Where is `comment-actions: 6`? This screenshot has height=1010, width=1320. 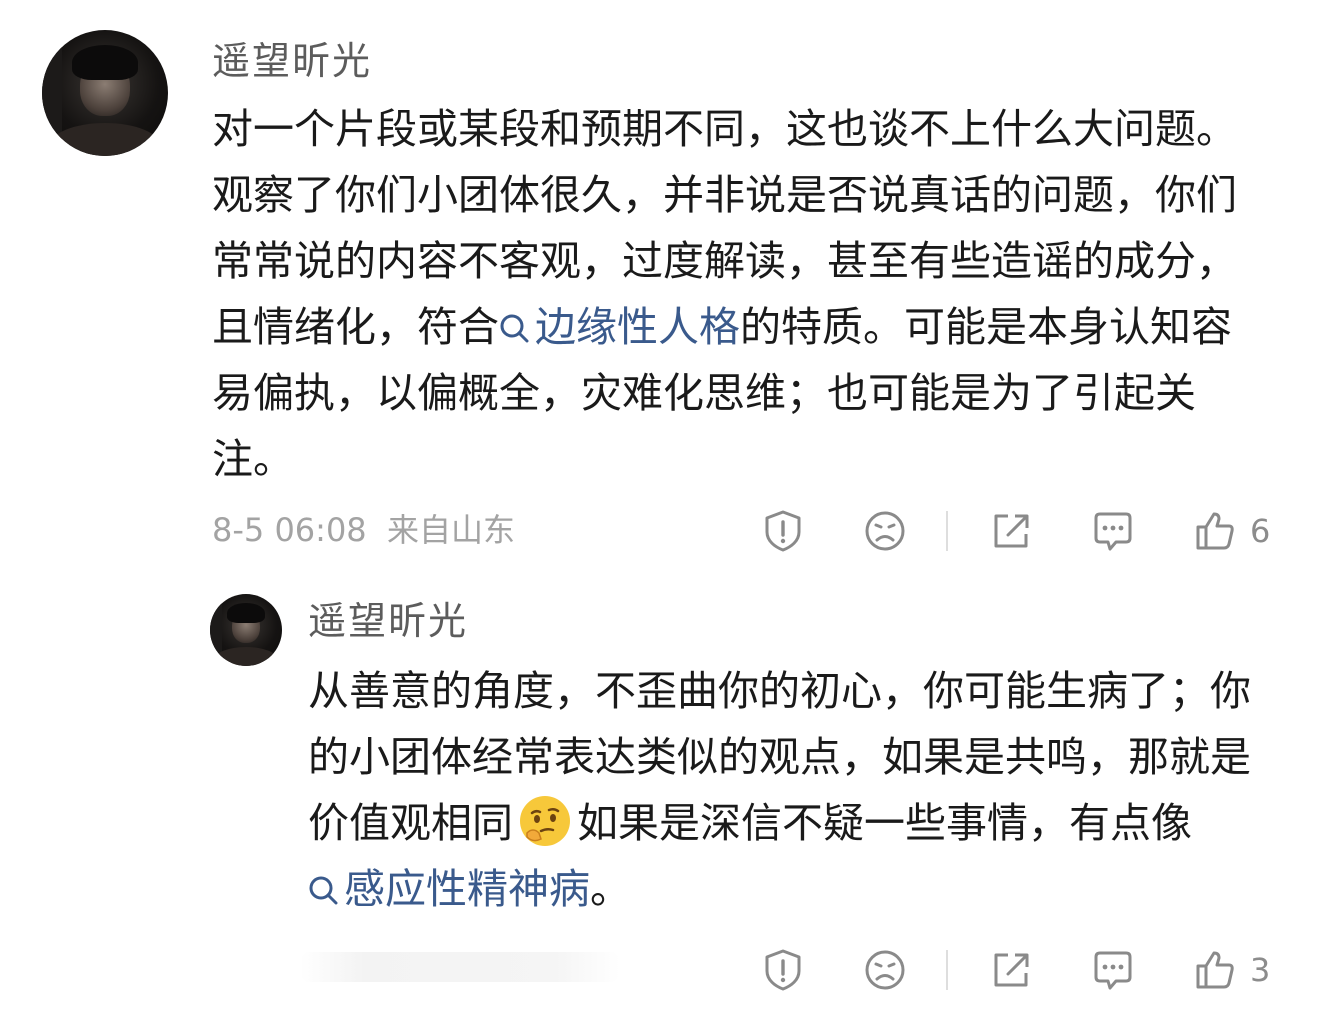
comment-actions: 6 is located at coordinates (660, 531).